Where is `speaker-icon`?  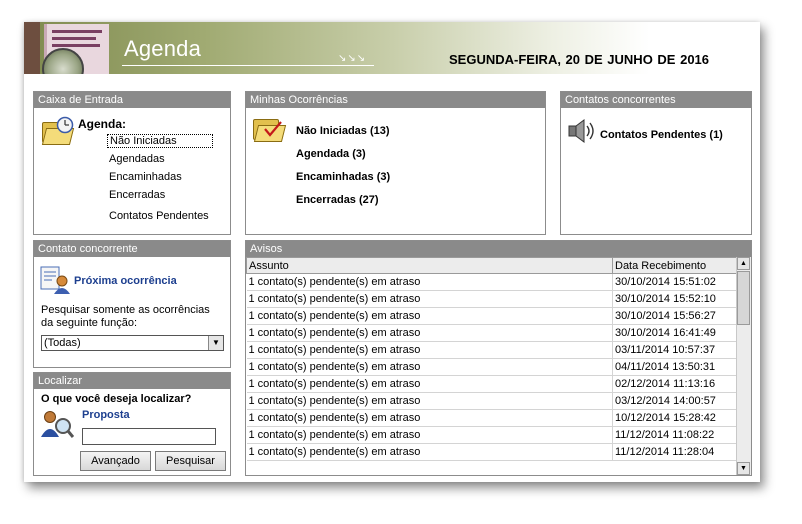
speaker-icon is located at coordinates (582, 131).